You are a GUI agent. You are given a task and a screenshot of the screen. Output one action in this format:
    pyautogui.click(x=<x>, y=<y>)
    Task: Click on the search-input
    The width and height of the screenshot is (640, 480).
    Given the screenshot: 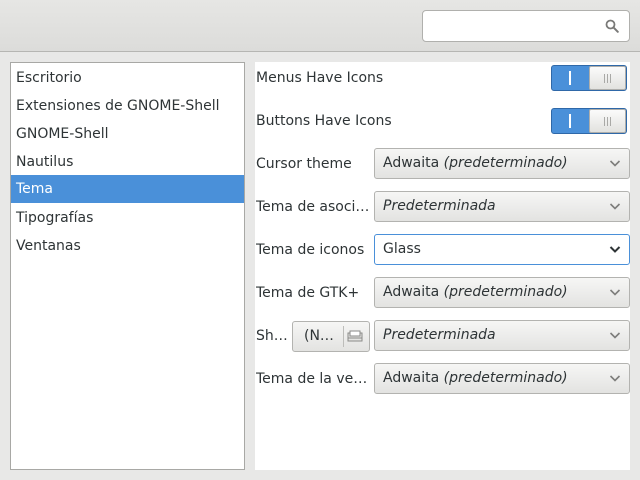 What is the action you would take?
    pyautogui.click(x=516, y=26)
    